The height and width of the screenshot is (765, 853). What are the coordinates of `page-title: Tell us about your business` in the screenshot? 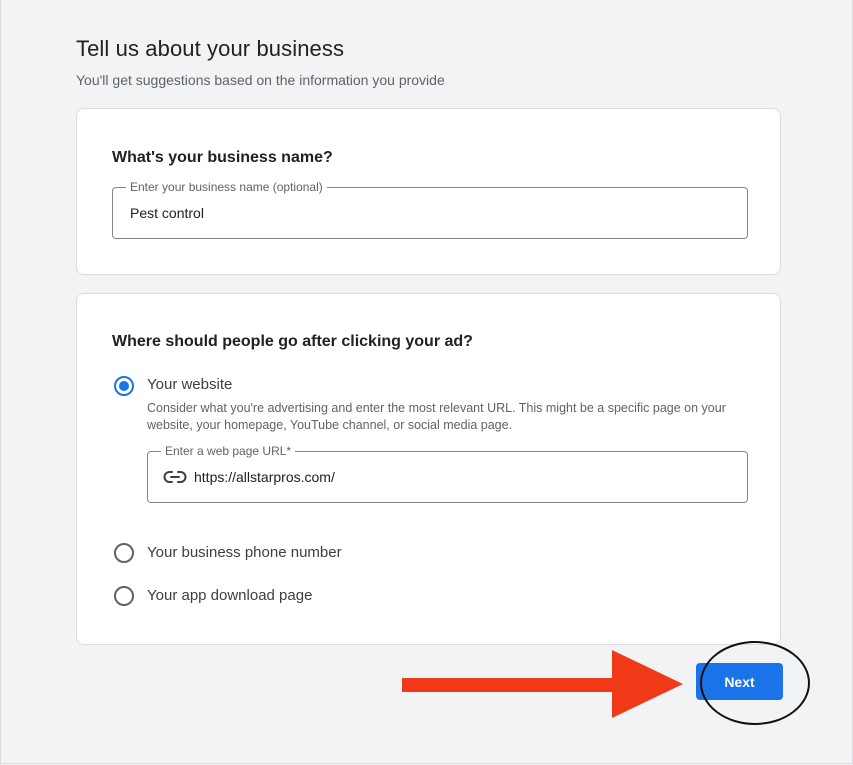 It's located at (210, 48).